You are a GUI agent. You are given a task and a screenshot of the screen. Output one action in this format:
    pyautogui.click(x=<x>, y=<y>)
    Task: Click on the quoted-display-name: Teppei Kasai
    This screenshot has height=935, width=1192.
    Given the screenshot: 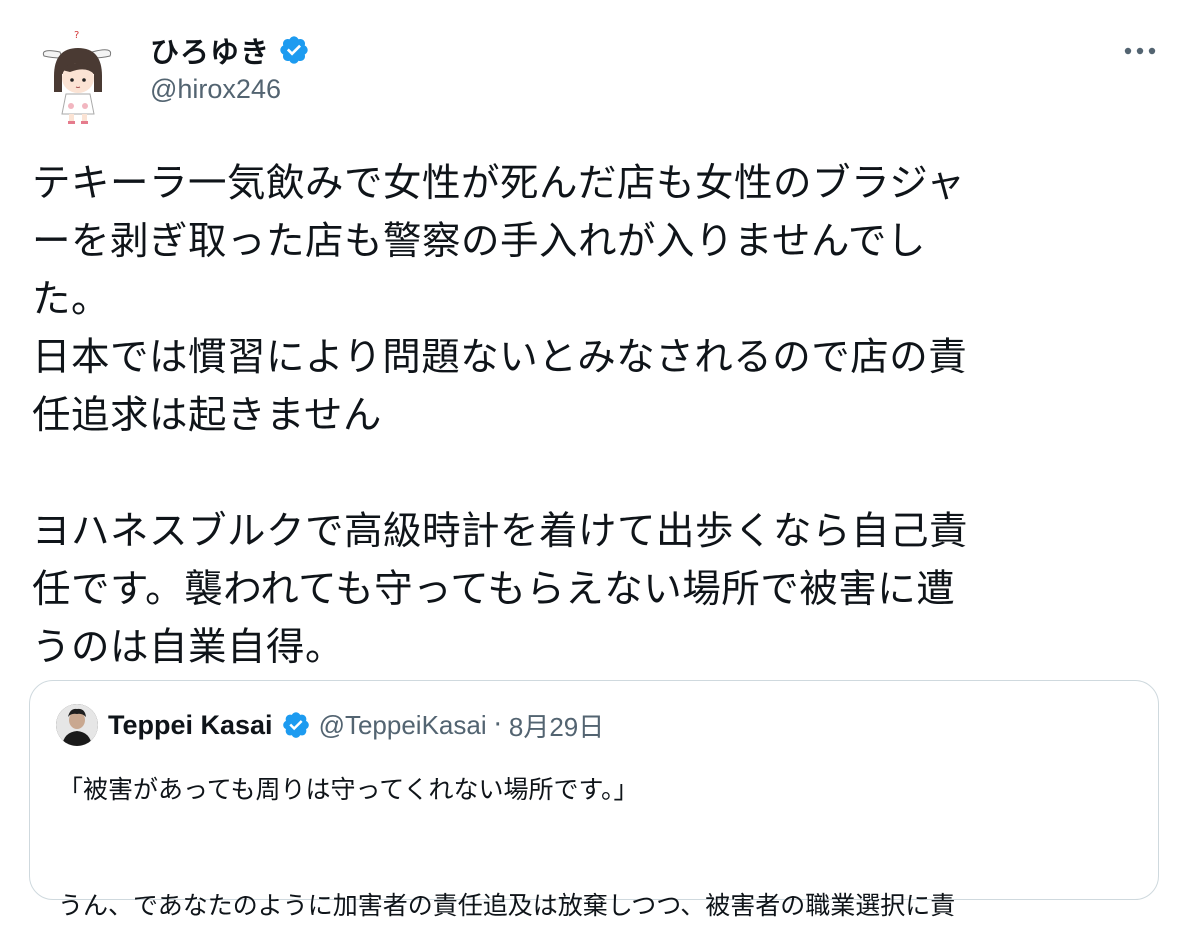 What is the action you would take?
    pyautogui.click(x=190, y=725)
    